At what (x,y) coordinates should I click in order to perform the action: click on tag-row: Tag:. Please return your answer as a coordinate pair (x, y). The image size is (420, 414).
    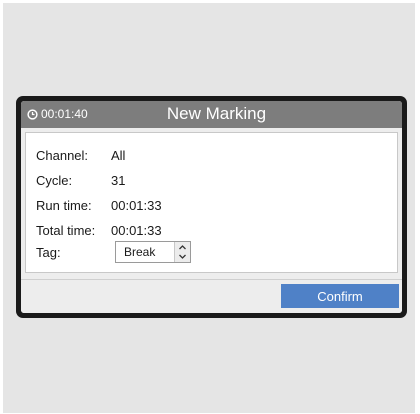
    Looking at the image, I should click on (73, 252).